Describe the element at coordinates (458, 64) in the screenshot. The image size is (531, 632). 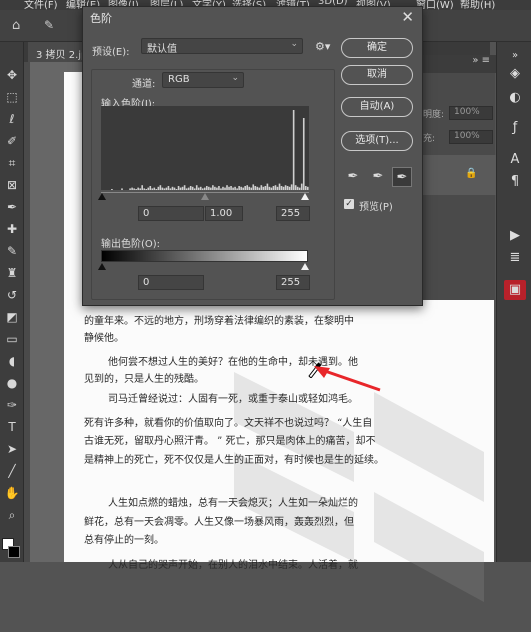
I see `panel-collapse-icon: » ≡` at that location.